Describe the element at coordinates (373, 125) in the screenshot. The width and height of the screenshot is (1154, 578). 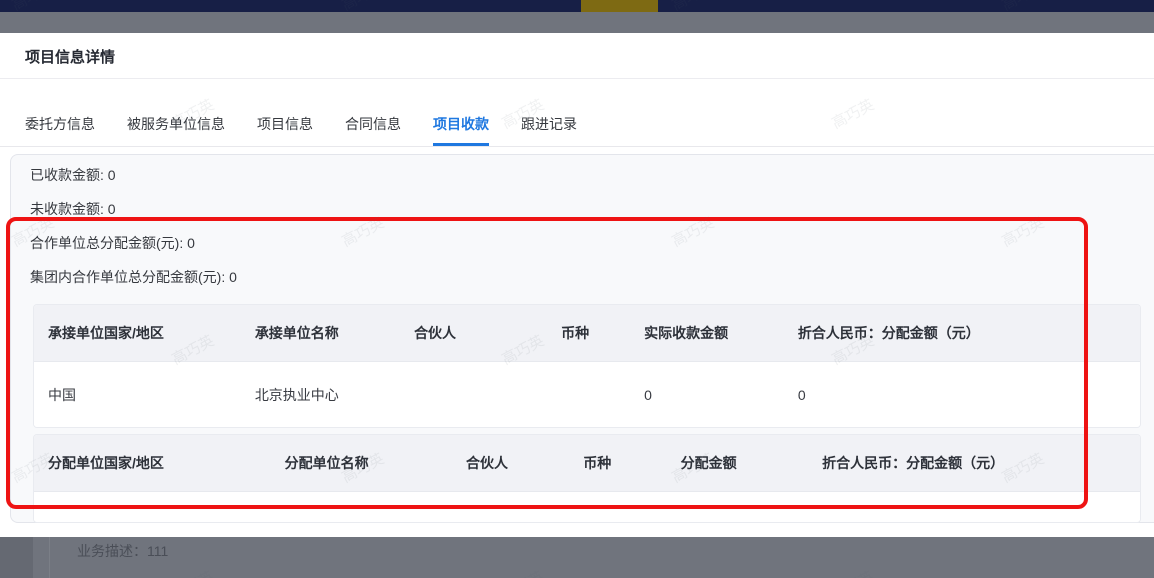
I see `tab-contract-info: 合同信息` at that location.